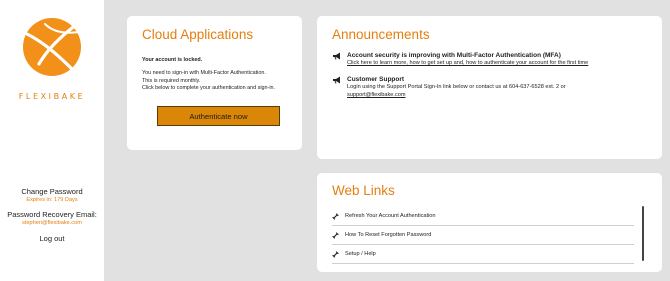  I want to click on web-link-reset-password: How To Reset Forgotten Password, so click(483, 235).